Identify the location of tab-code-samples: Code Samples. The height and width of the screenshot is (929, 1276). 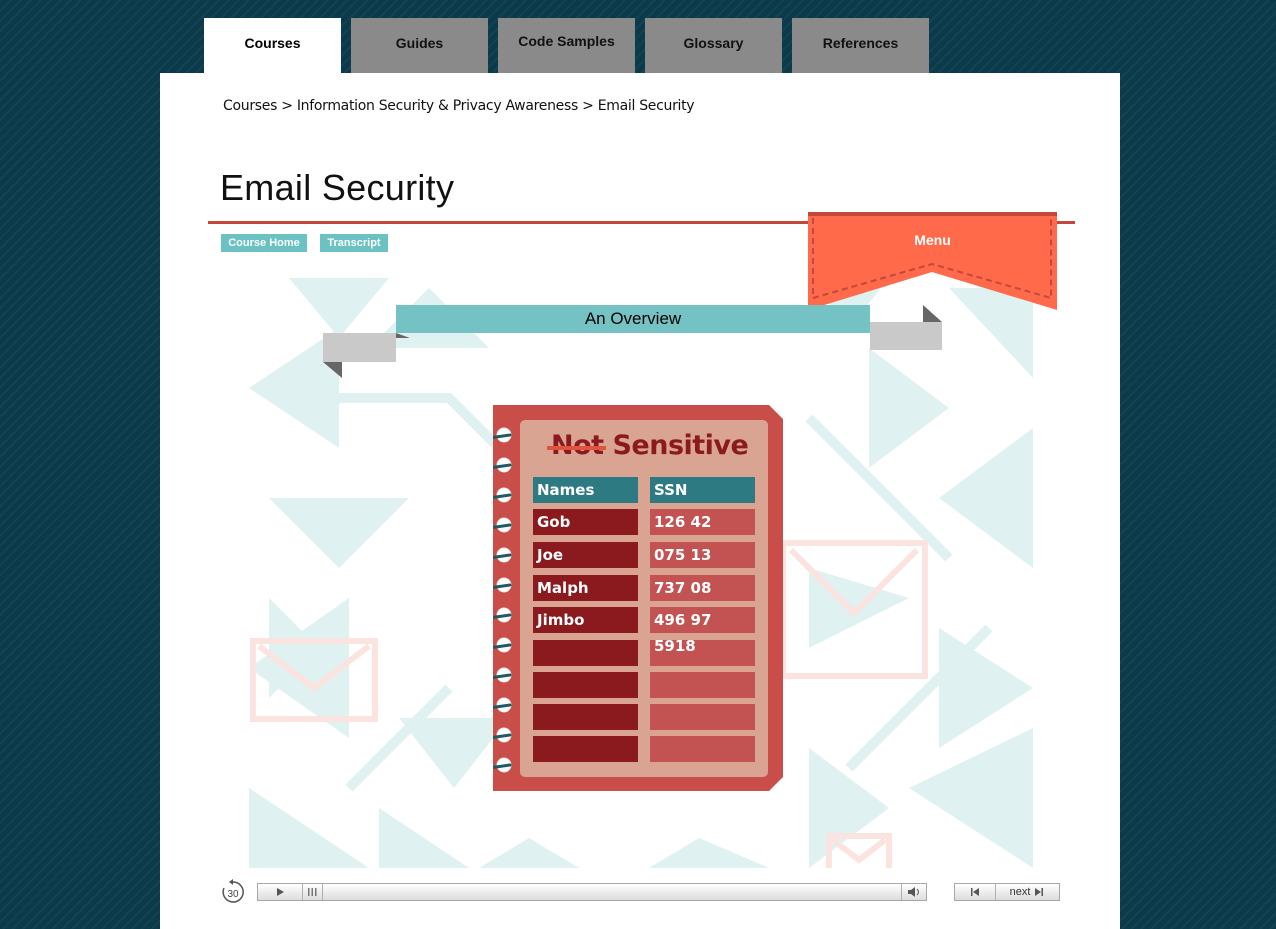
(566, 45).